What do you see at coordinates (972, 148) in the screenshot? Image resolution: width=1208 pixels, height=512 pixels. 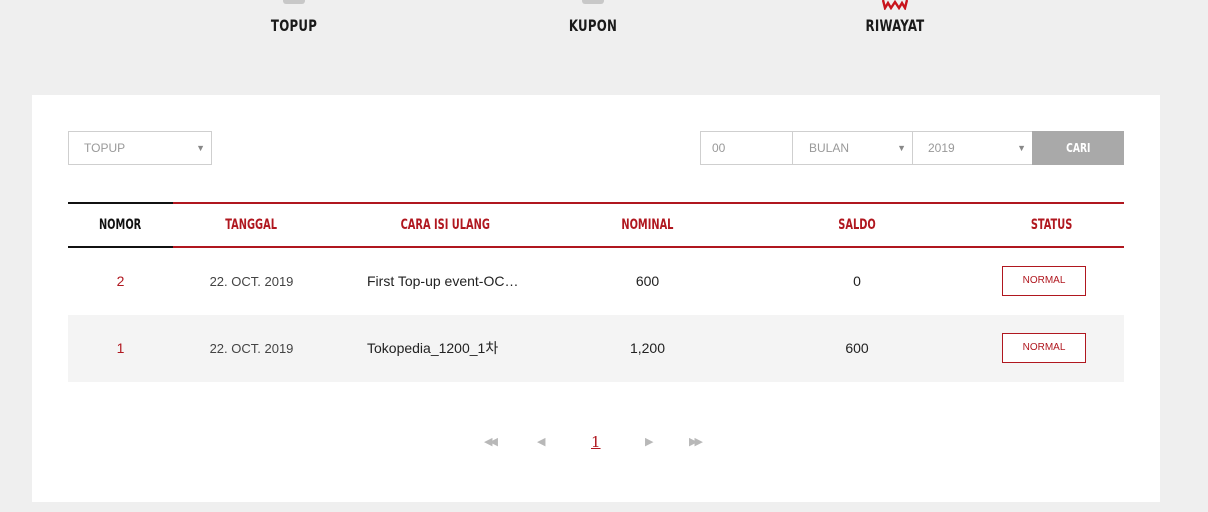 I see `year-select: 2019 ▼` at bounding box center [972, 148].